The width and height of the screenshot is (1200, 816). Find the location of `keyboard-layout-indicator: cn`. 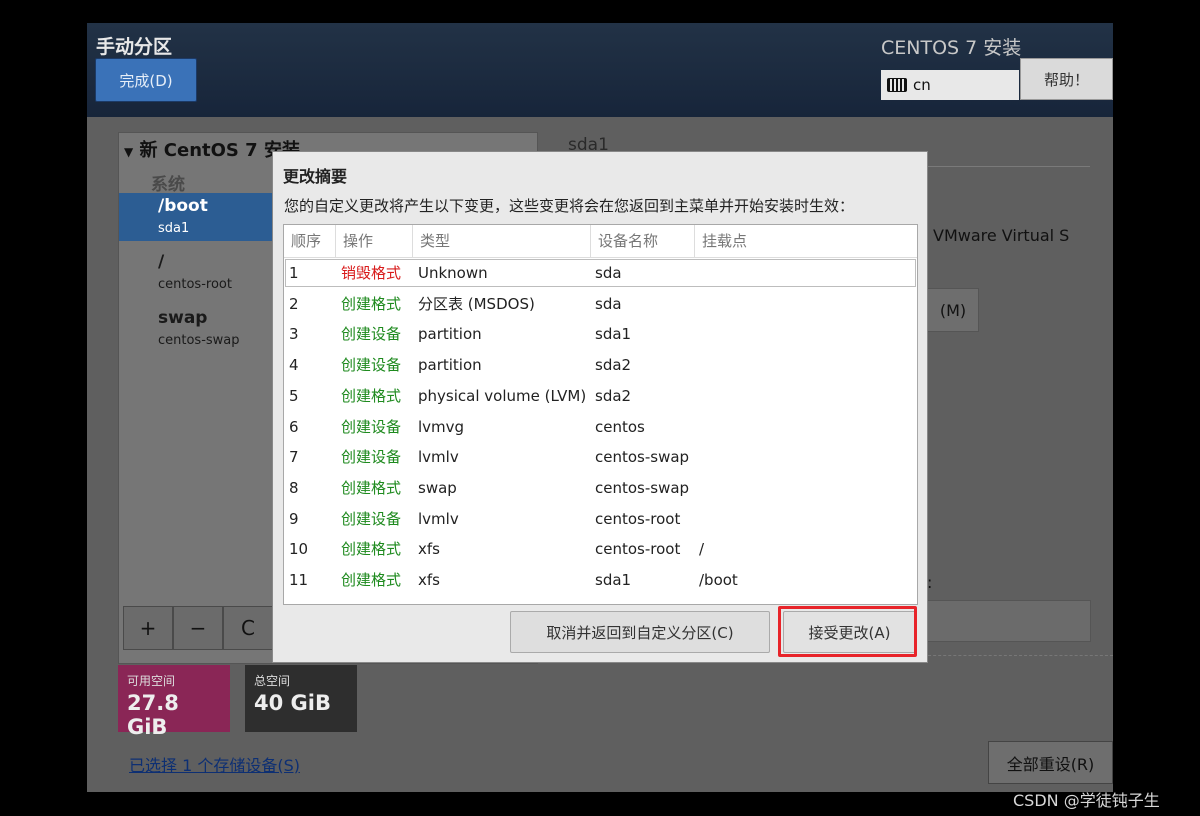

keyboard-layout-indicator: cn is located at coordinates (950, 85).